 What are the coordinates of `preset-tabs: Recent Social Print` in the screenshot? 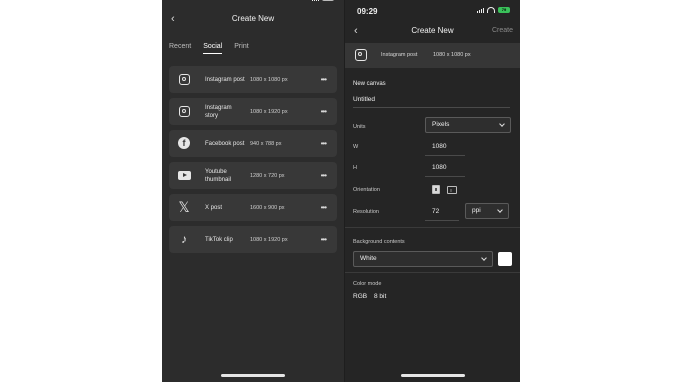 It's located at (209, 48).